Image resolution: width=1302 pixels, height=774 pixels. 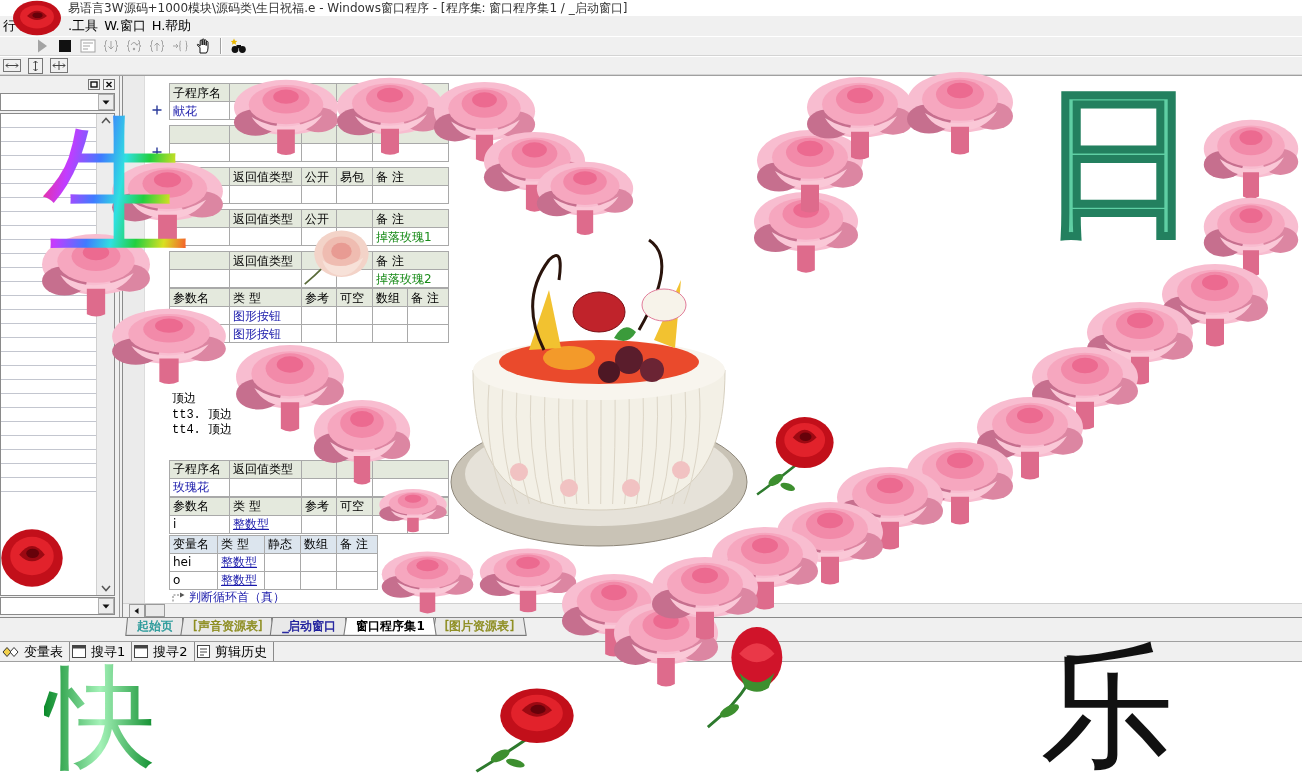 What do you see at coordinates (35, 65) in the screenshot?
I see `vertical-arrows-icon` at bounding box center [35, 65].